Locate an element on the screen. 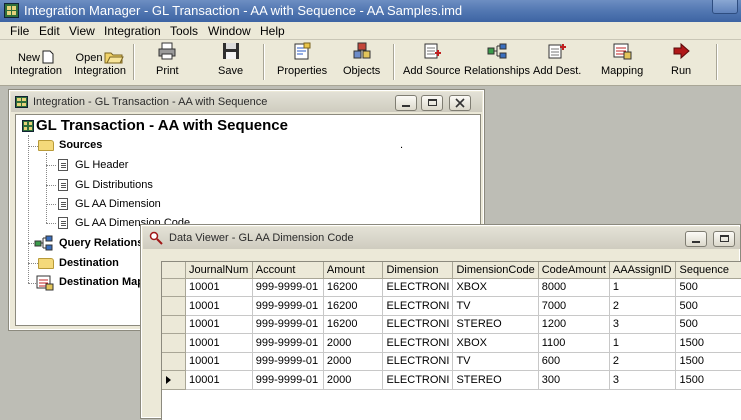 The image size is (741, 420). column-header: CodeAmount is located at coordinates (574, 270).